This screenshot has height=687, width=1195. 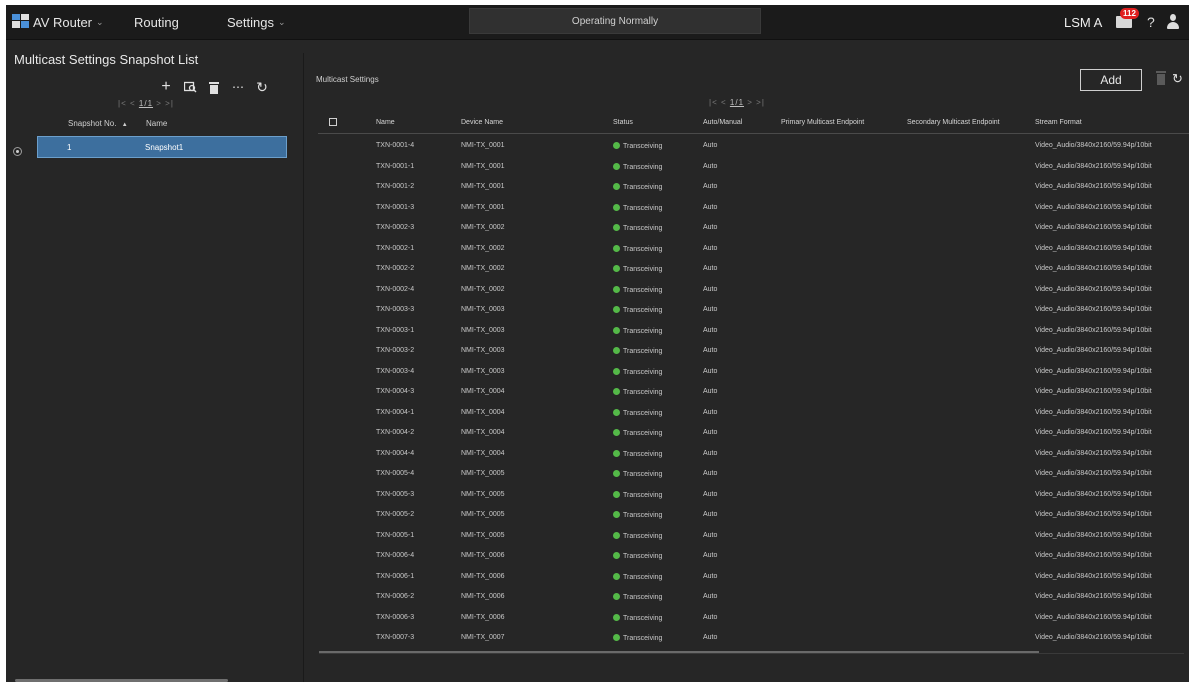 I want to click on column-header-auto-manual: Auto/Manual, so click(x=722, y=122).